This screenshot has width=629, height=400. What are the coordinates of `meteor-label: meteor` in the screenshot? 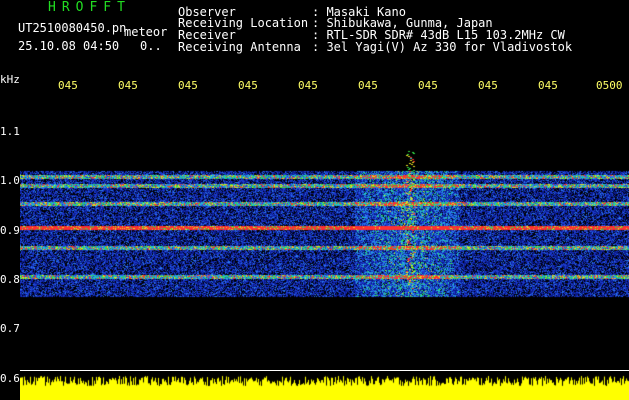 It's located at (146, 32).